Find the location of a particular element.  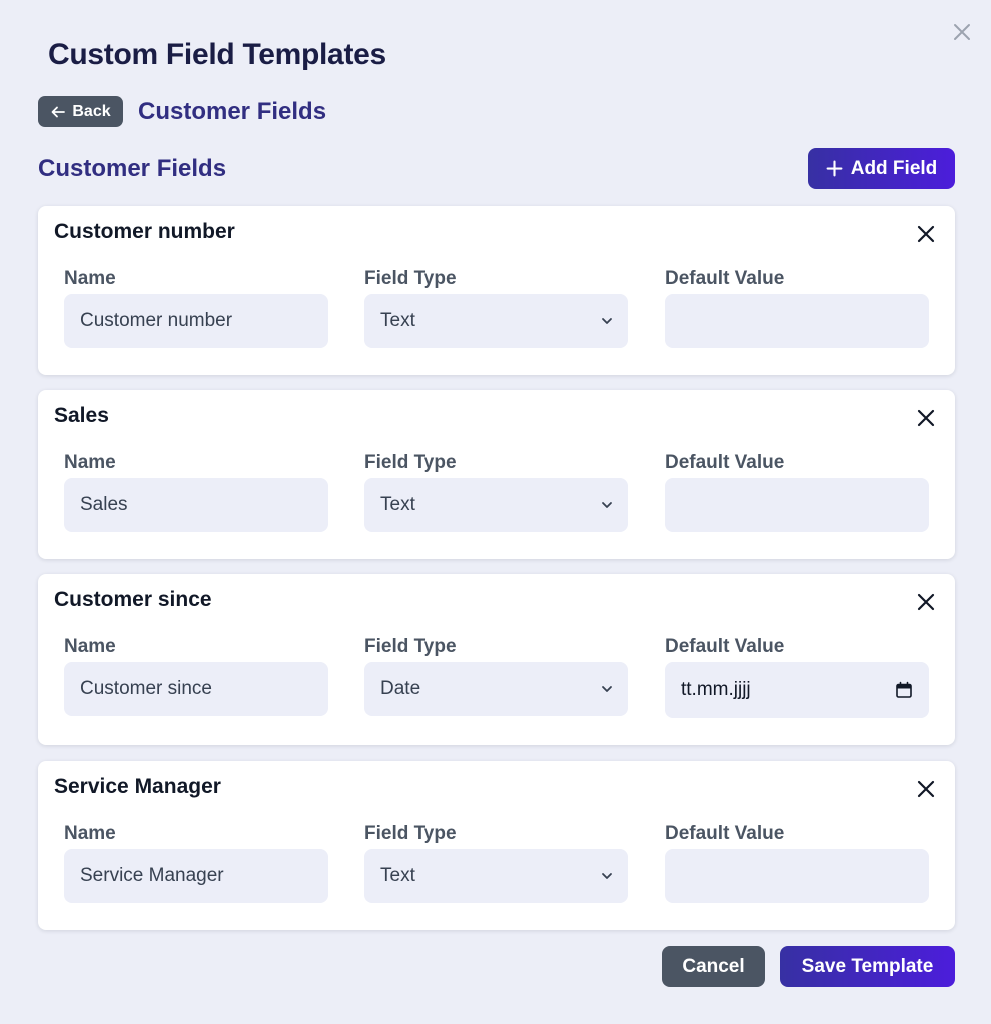

name-input: Customer since is located at coordinates (196, 689).